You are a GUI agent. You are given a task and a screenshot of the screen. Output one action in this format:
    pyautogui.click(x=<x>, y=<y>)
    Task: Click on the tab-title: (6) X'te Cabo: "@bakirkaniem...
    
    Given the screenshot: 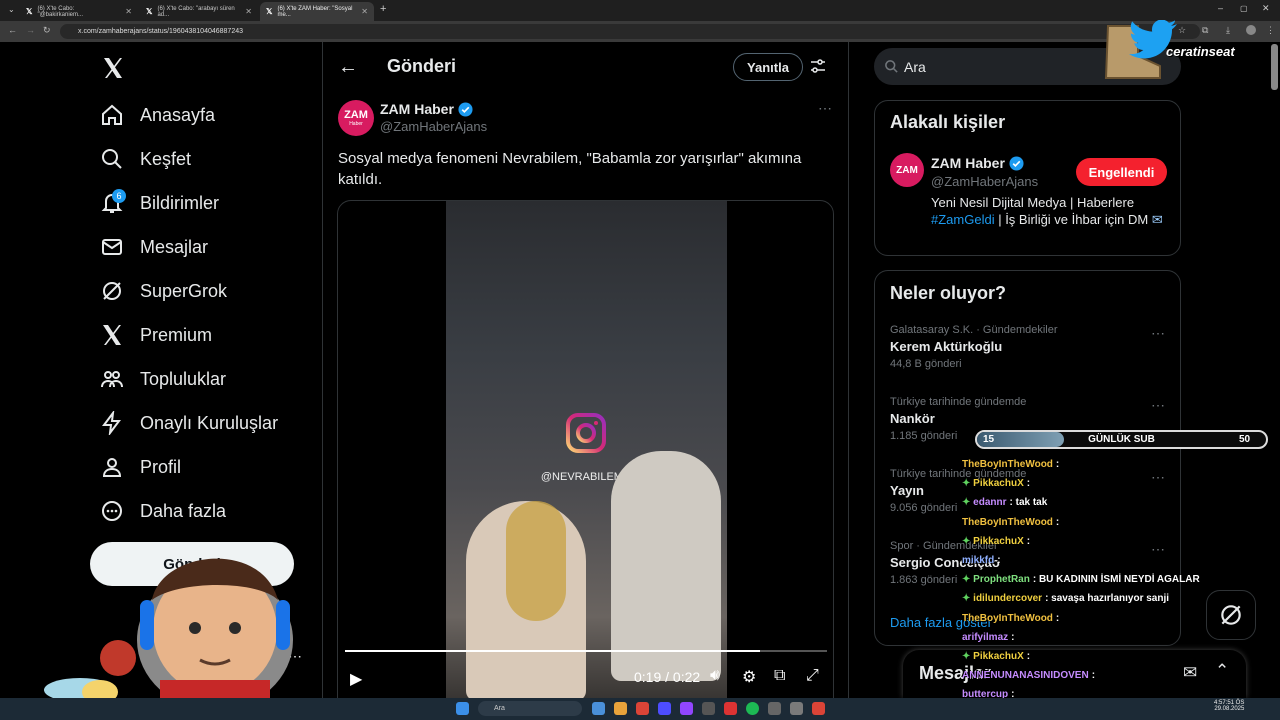 What is the action you would take?
    pyautogui.click(x=60, y=11)
    